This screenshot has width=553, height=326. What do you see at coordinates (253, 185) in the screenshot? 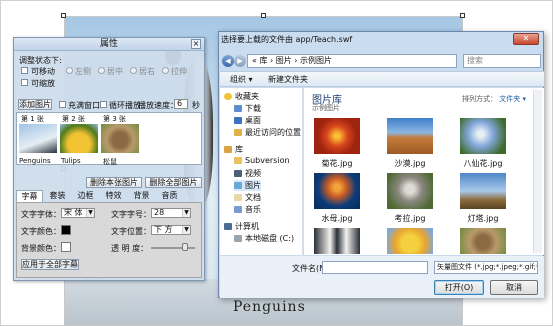
I see `nav-item-label: 图片` at bounding box center [253, 185].